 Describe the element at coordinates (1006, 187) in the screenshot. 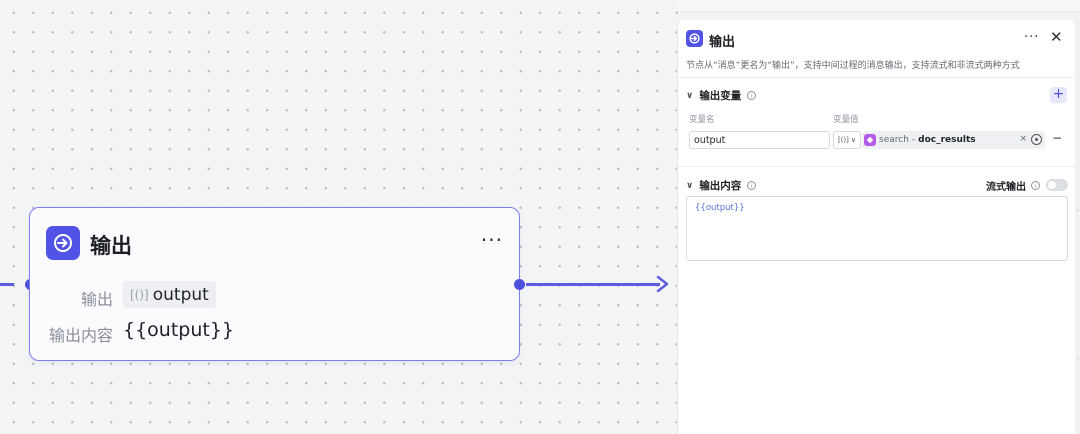

I see `stream-output-text: 流式输出` at that location.